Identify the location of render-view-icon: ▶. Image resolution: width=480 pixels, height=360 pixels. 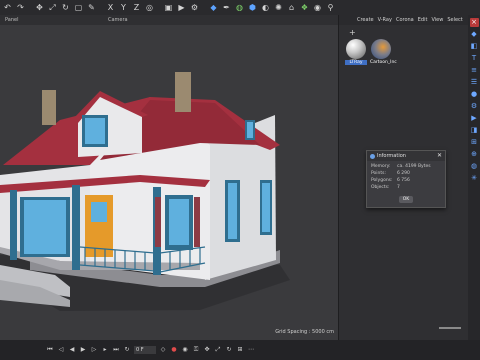
(181, 7).